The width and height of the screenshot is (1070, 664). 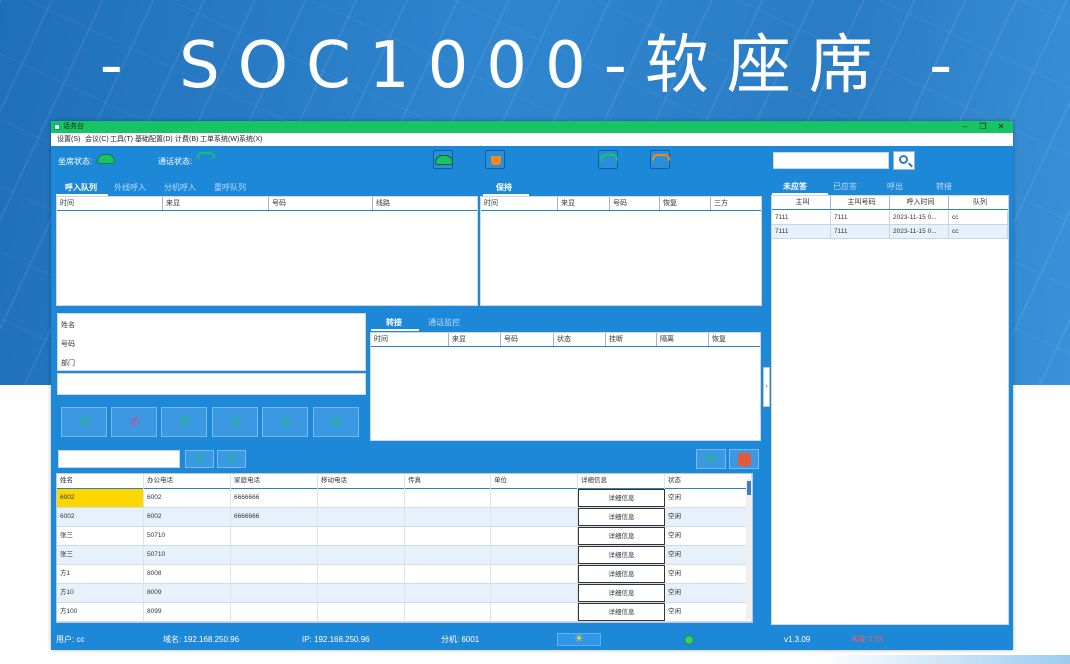 What do you see at coordinates (860, 202) in the screenshot?
I see `col-caller-number: 主叫号码` at bounding box center [860, 202].